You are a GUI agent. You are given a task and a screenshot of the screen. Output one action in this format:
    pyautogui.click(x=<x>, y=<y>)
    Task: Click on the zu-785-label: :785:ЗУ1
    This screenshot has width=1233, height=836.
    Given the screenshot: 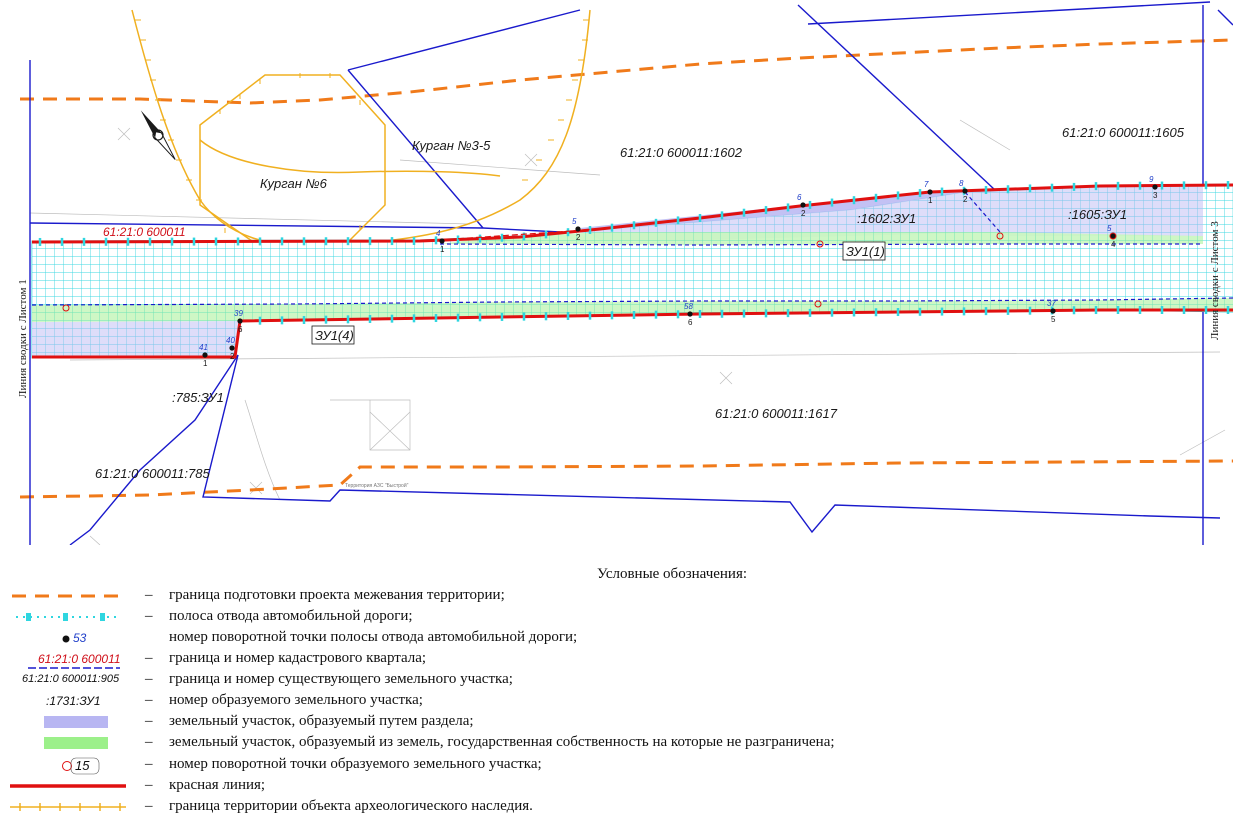 What is the action you would take?
    pyautogui.click(x=198, y=397)
    